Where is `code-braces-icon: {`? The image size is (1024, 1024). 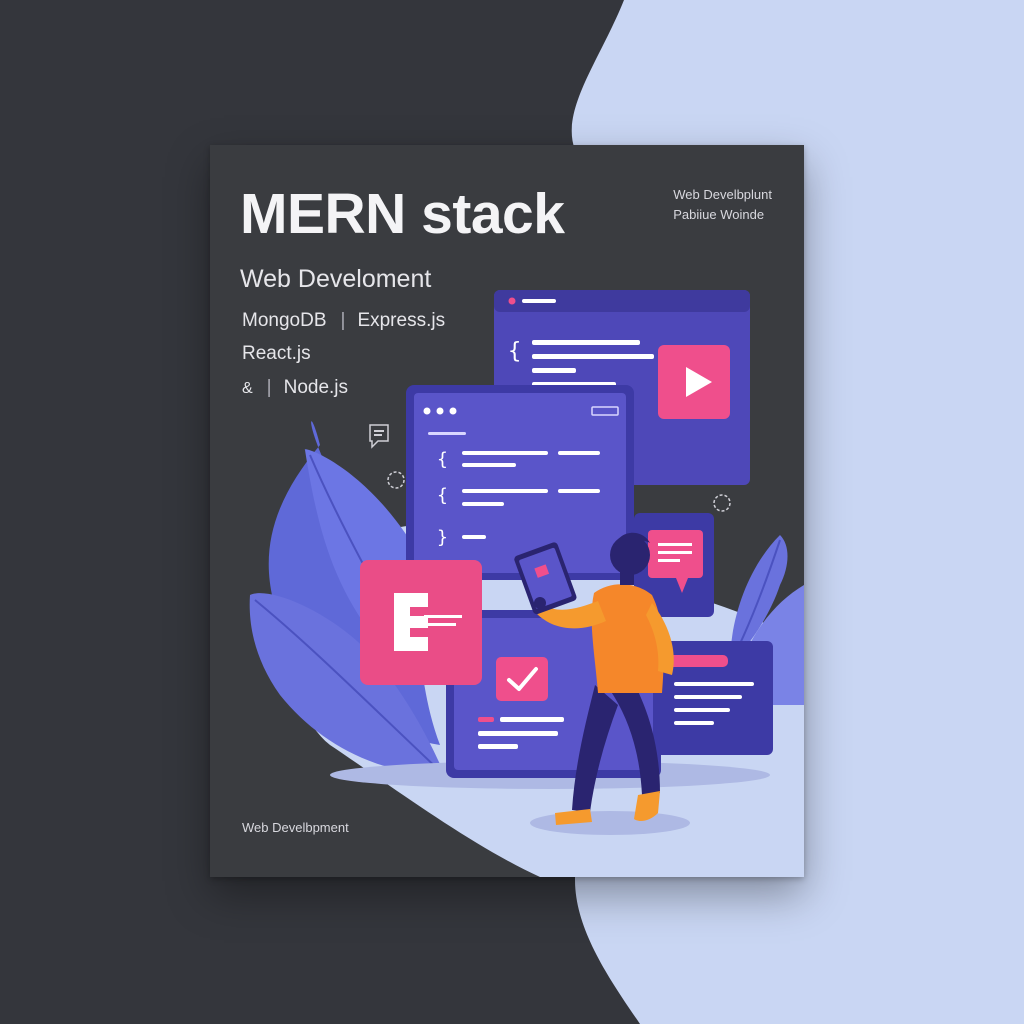
code-braces-icon: { is located at coordinates (514, 351).